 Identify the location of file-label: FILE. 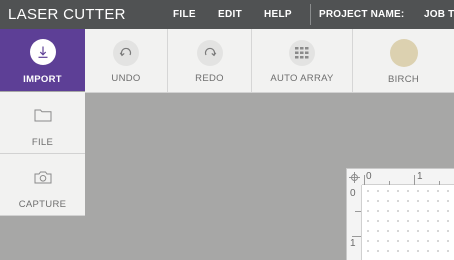
(42, 142).